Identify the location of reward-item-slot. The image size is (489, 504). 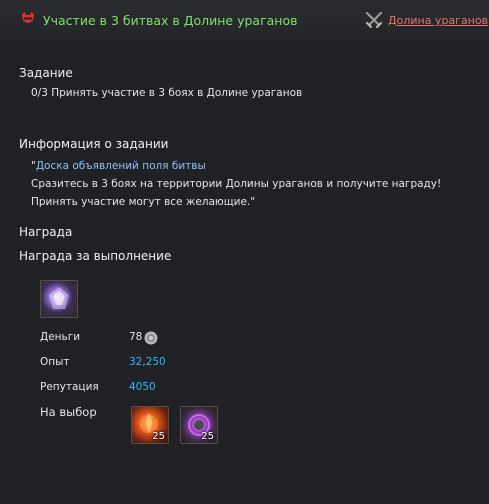
(59, 299).